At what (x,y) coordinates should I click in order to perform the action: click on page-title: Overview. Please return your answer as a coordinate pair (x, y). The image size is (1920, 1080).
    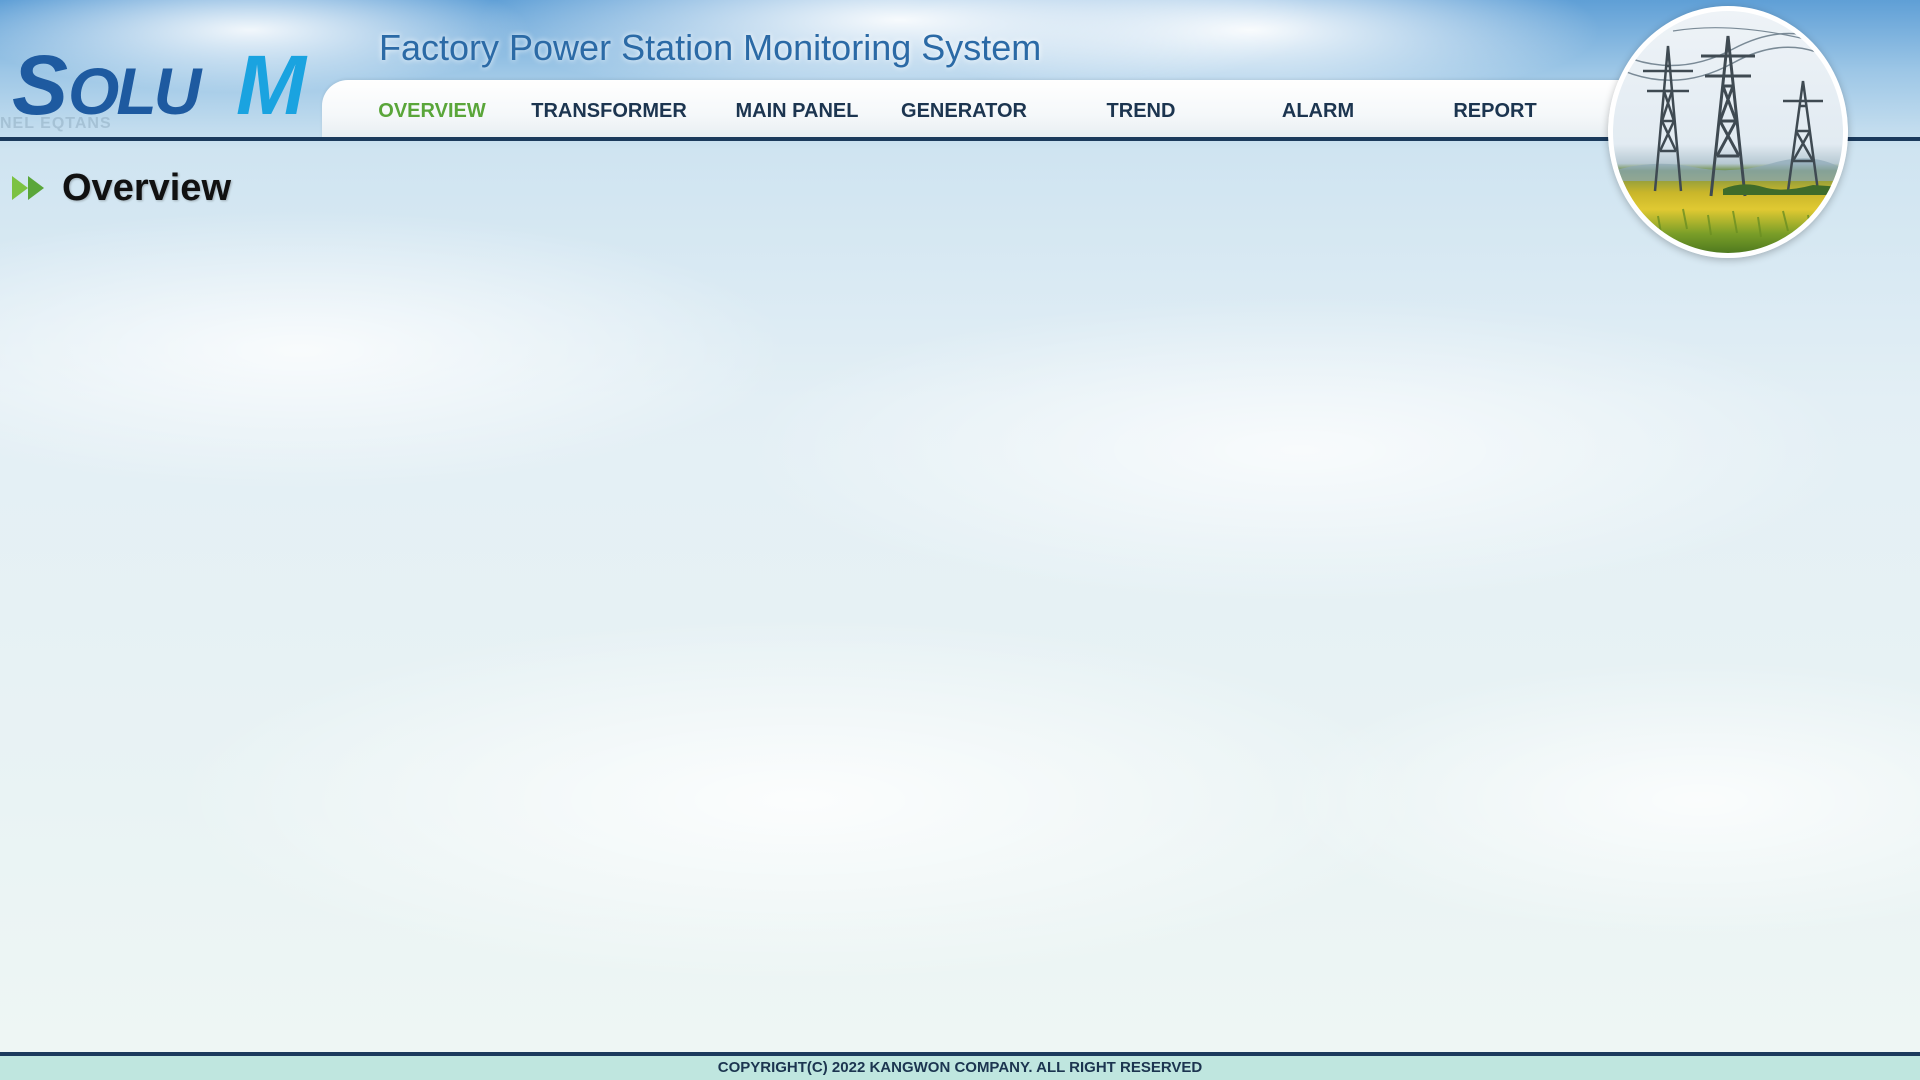
    Looking at the image, I should click on (146, 187).